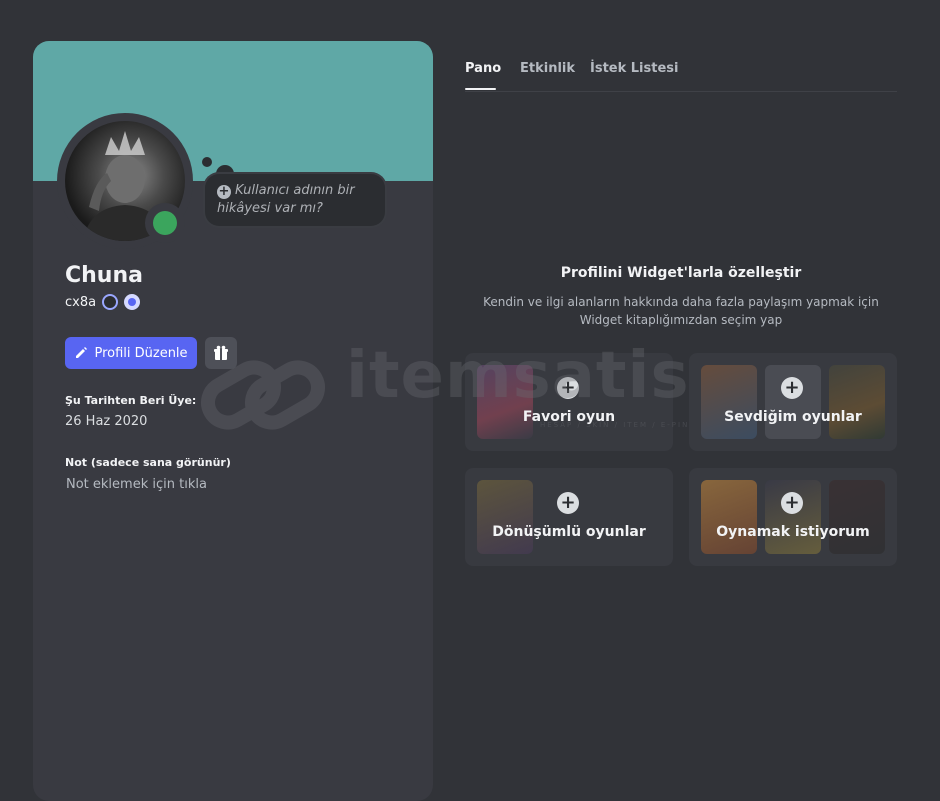  Describe the element at coordinates (141, 353) in the screenshot. I see `edit-profile-label: Profili Düzenle` at that location.